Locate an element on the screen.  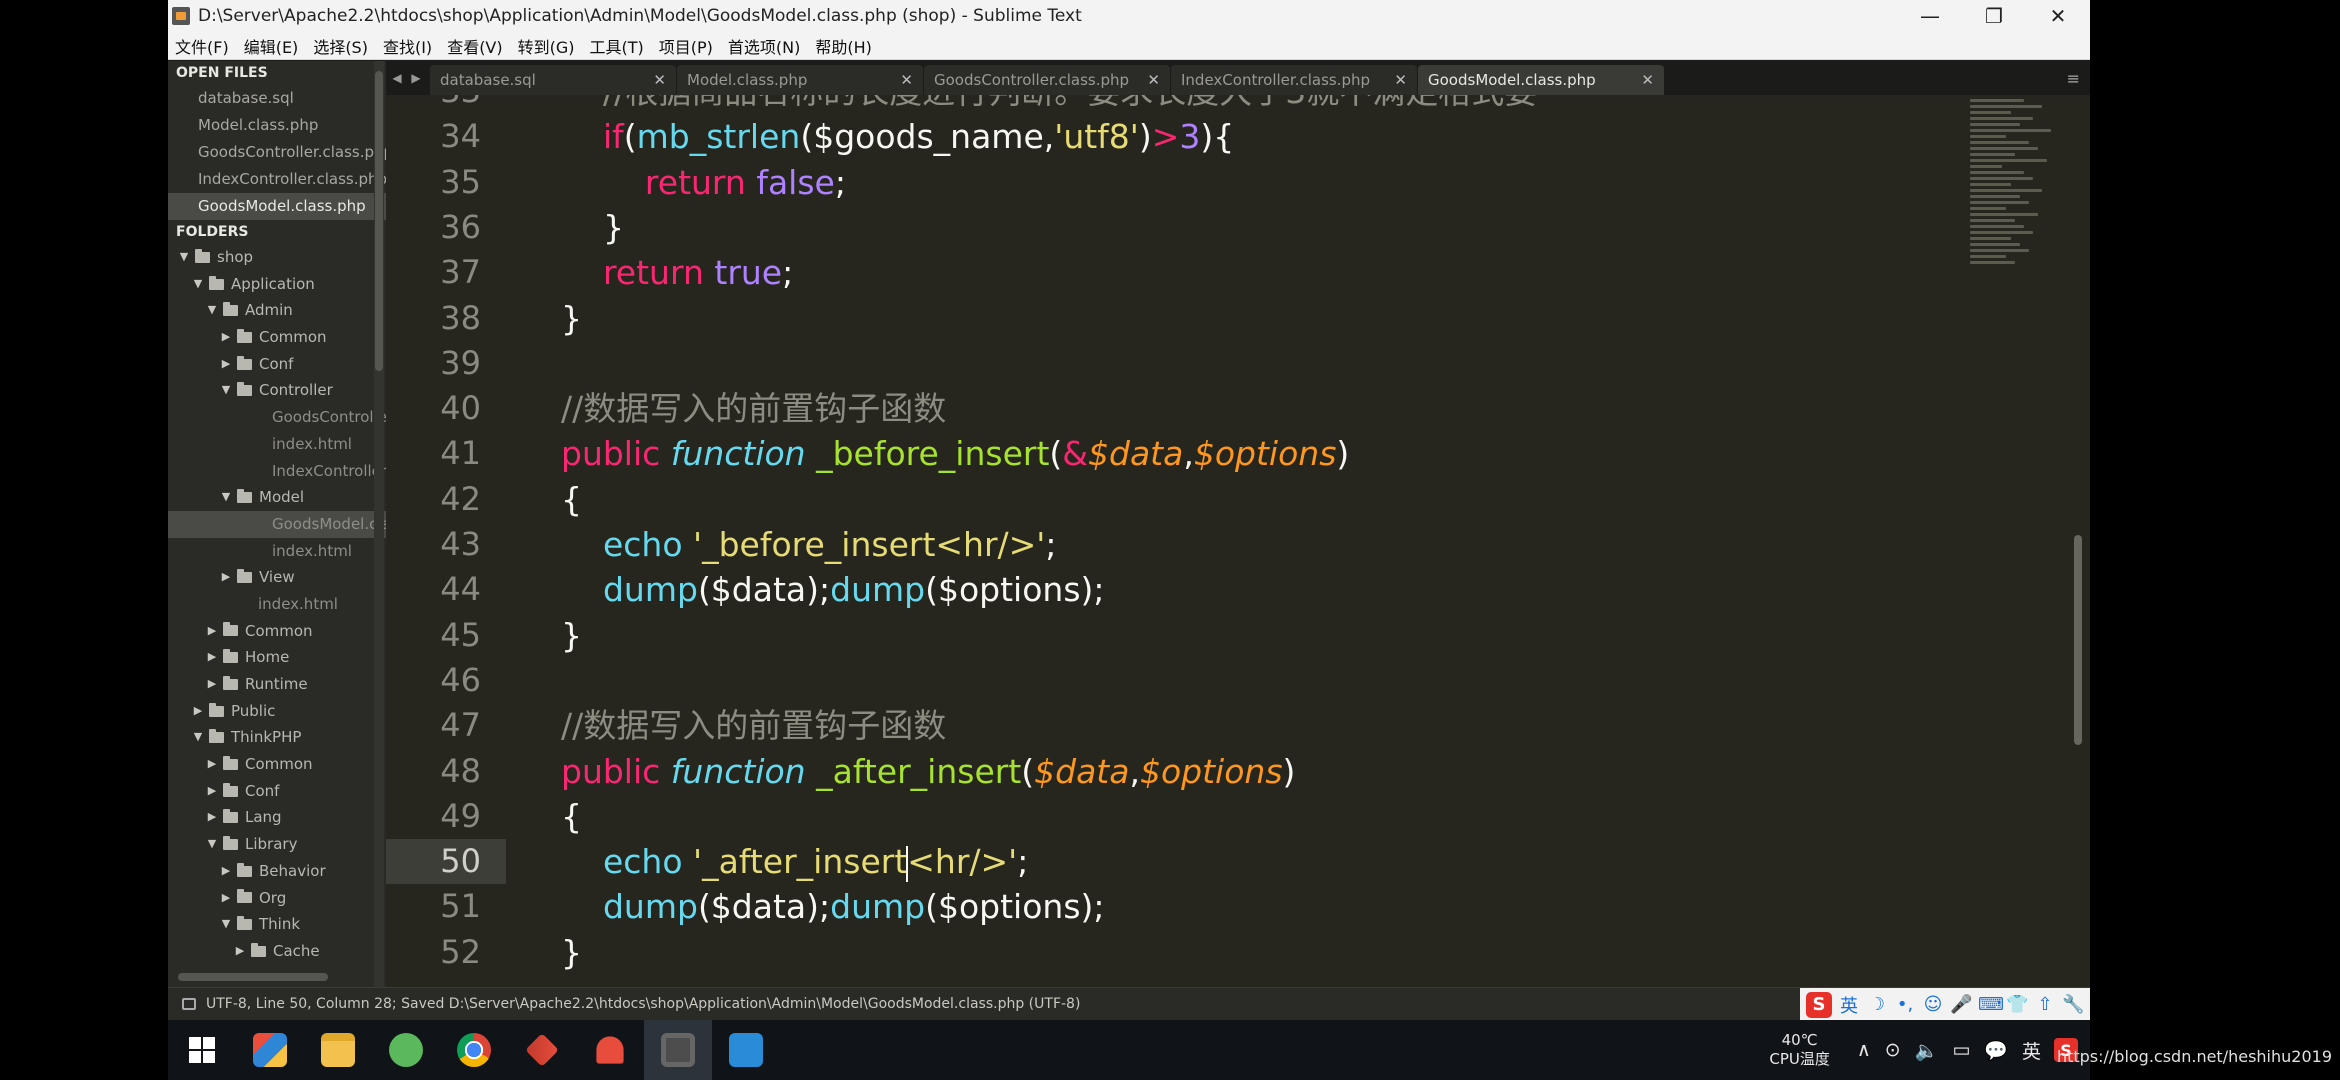
editor-scrollbar is located at coordinates (2078, 541).